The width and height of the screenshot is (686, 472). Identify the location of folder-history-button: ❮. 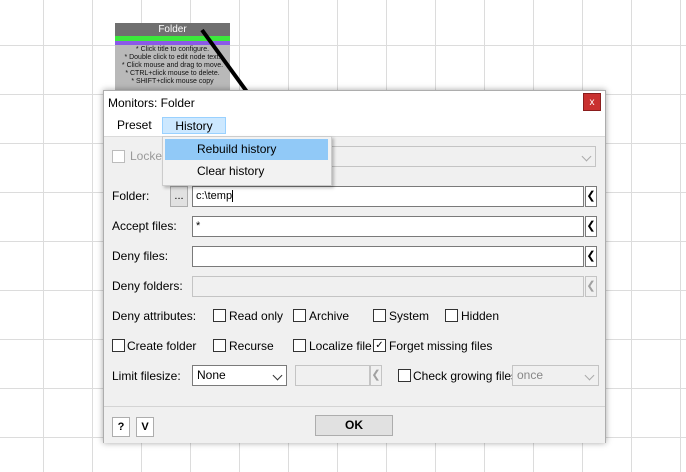
(591, 196).